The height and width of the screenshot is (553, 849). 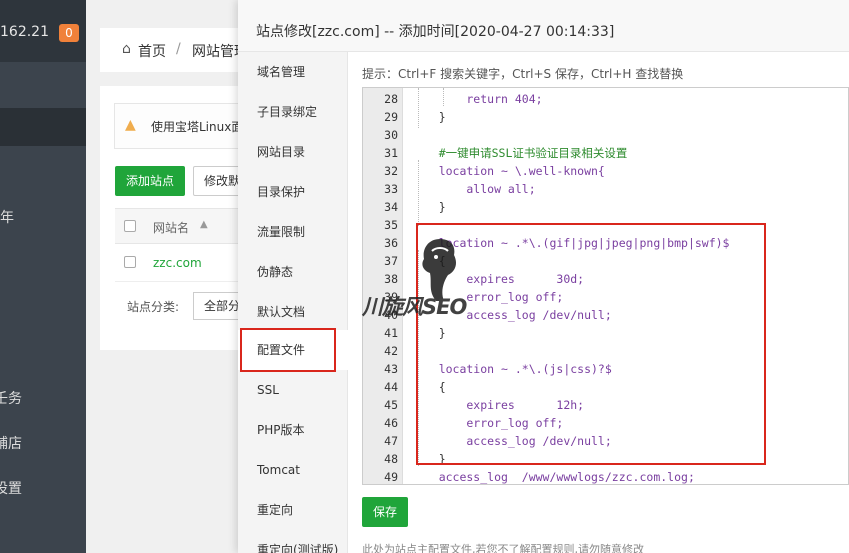 What do you see at coordinates (391, 243) in the screenshot?
I see `line-number: 36` at bounding box center [391, 243].